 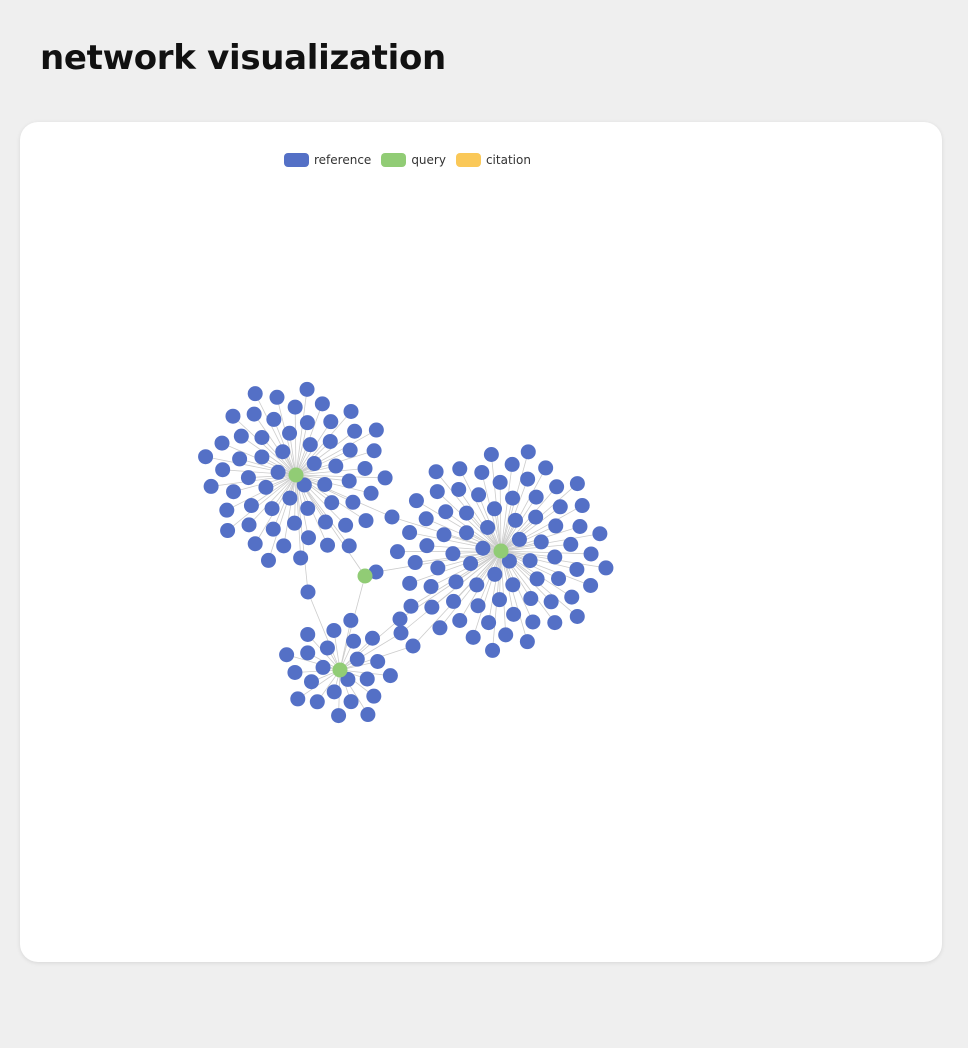 What do you see at coordinates (296, 475) in the screenshot?
I see `query-node` at bounding box center [296, 475].